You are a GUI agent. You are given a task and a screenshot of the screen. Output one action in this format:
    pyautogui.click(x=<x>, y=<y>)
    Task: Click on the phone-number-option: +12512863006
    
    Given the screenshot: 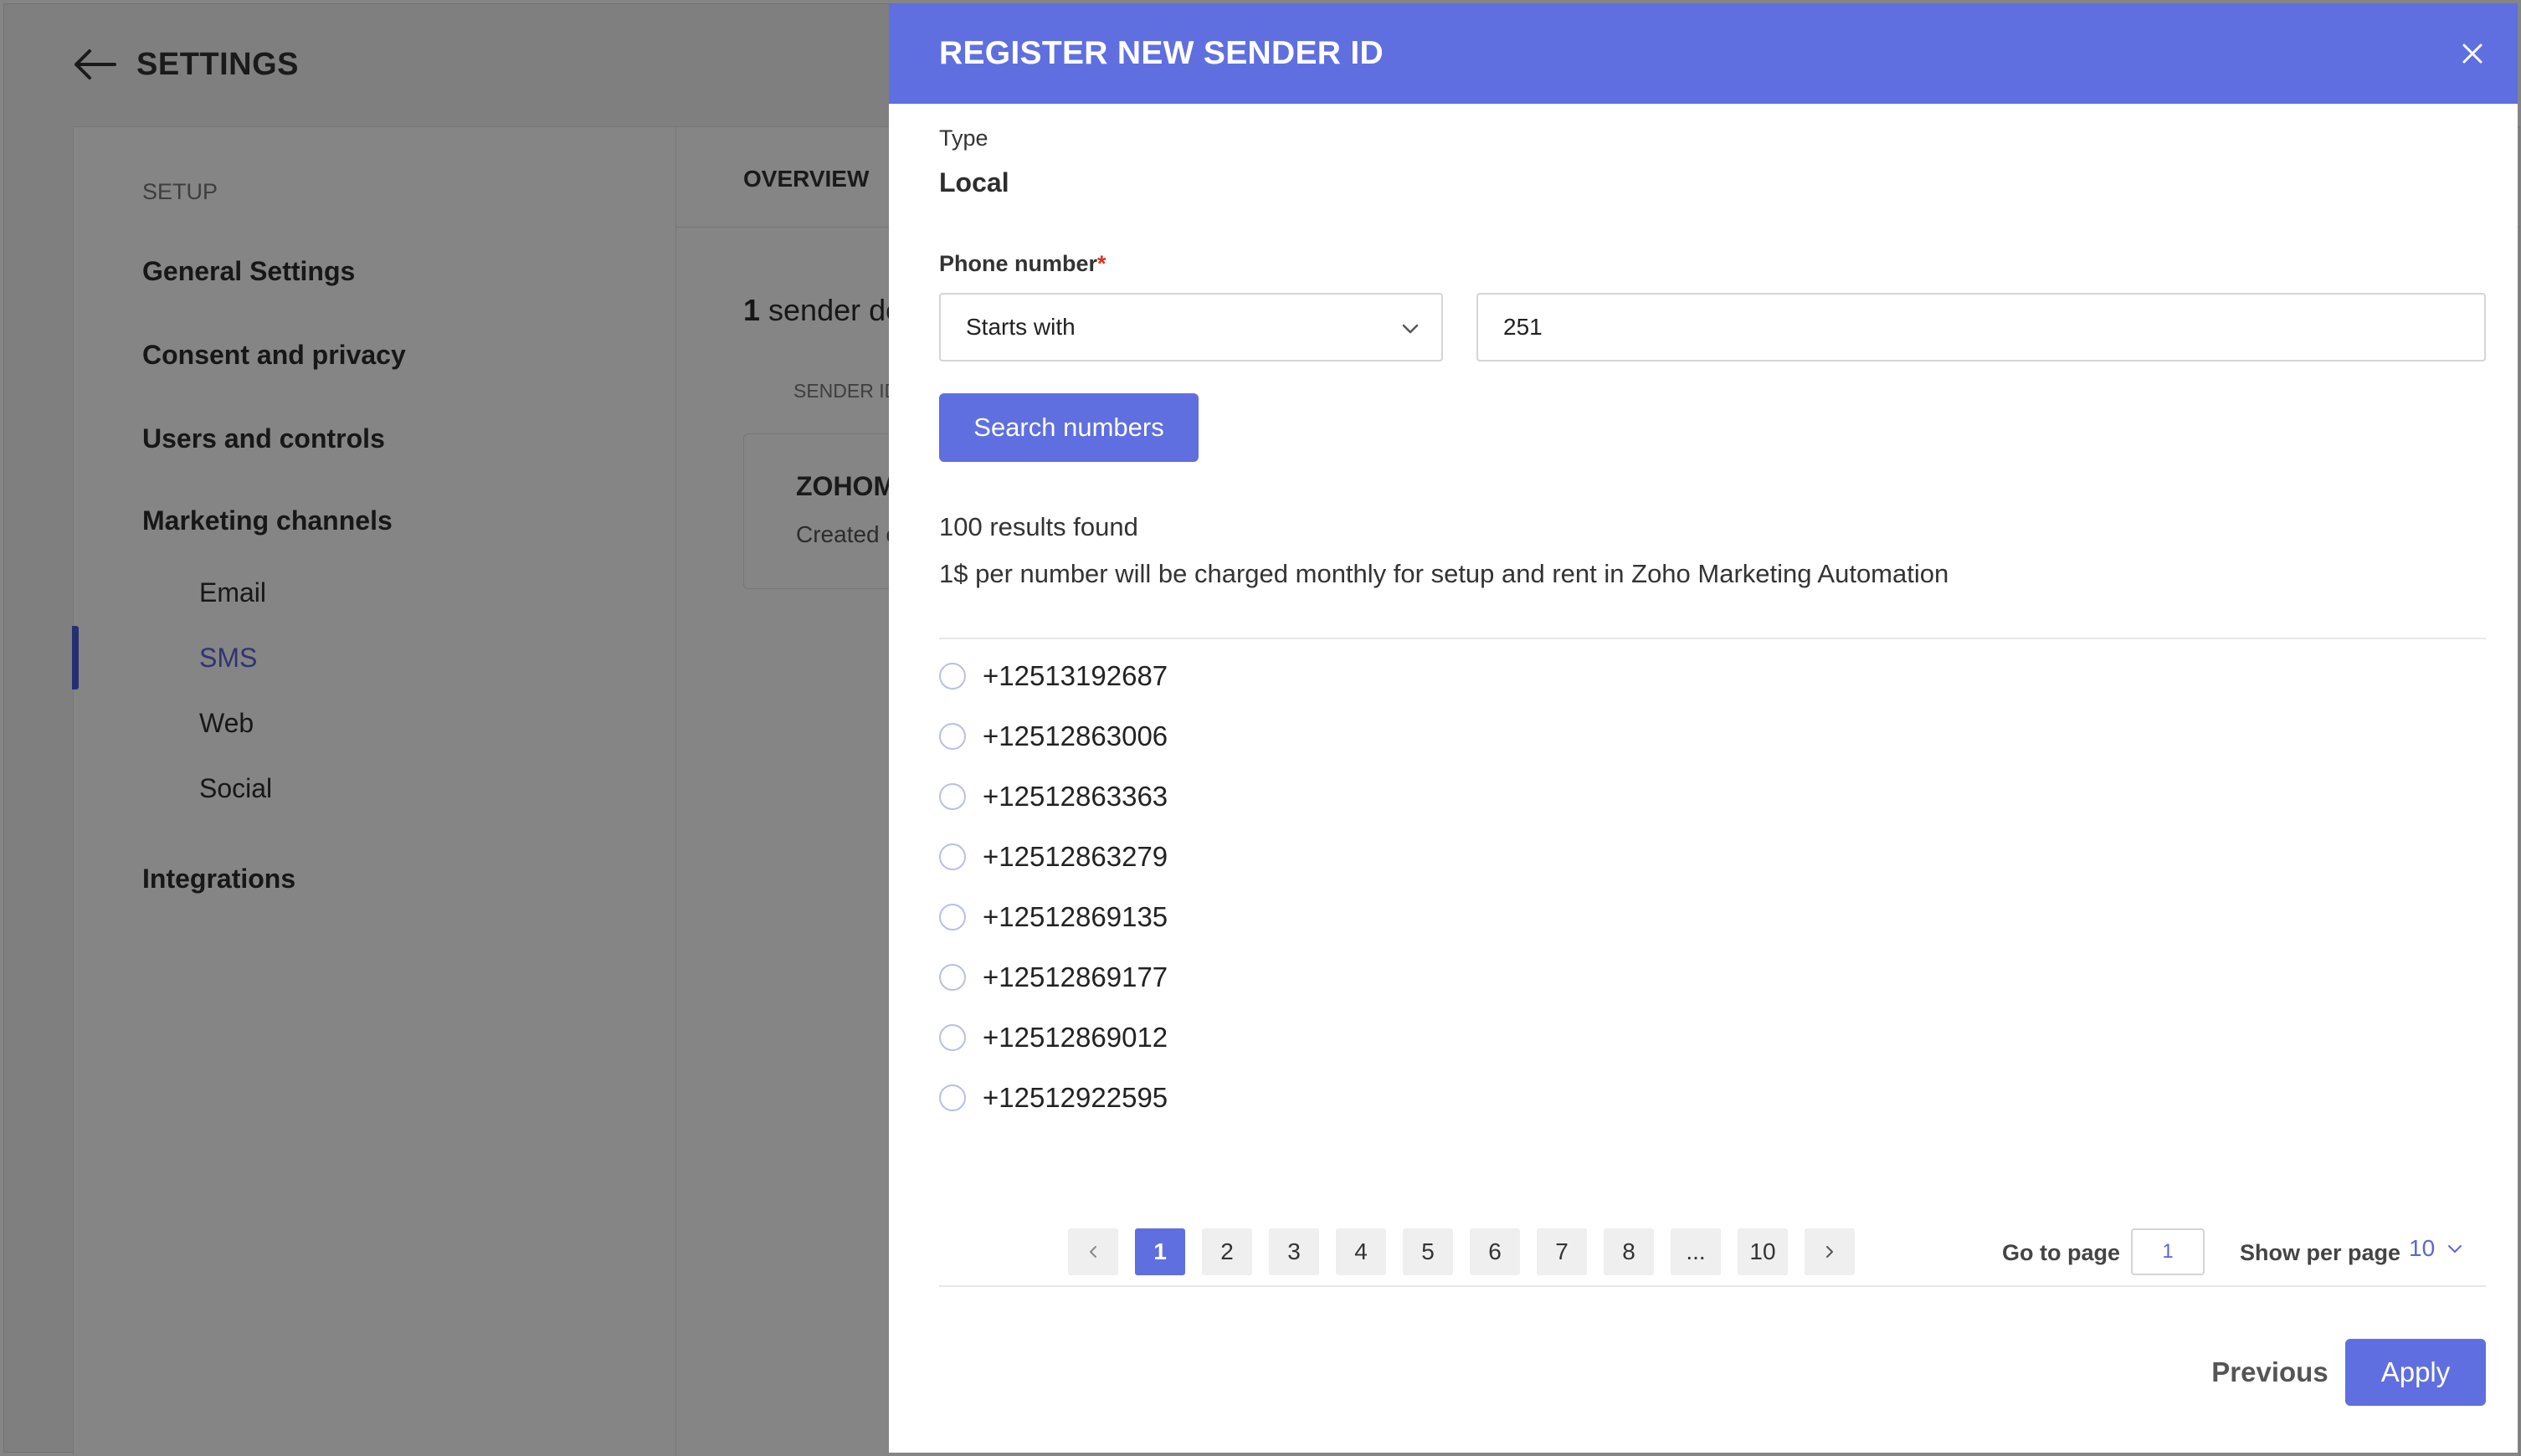 What is the action you would take?
    pyautogui.click(x=1075, y=735)
    